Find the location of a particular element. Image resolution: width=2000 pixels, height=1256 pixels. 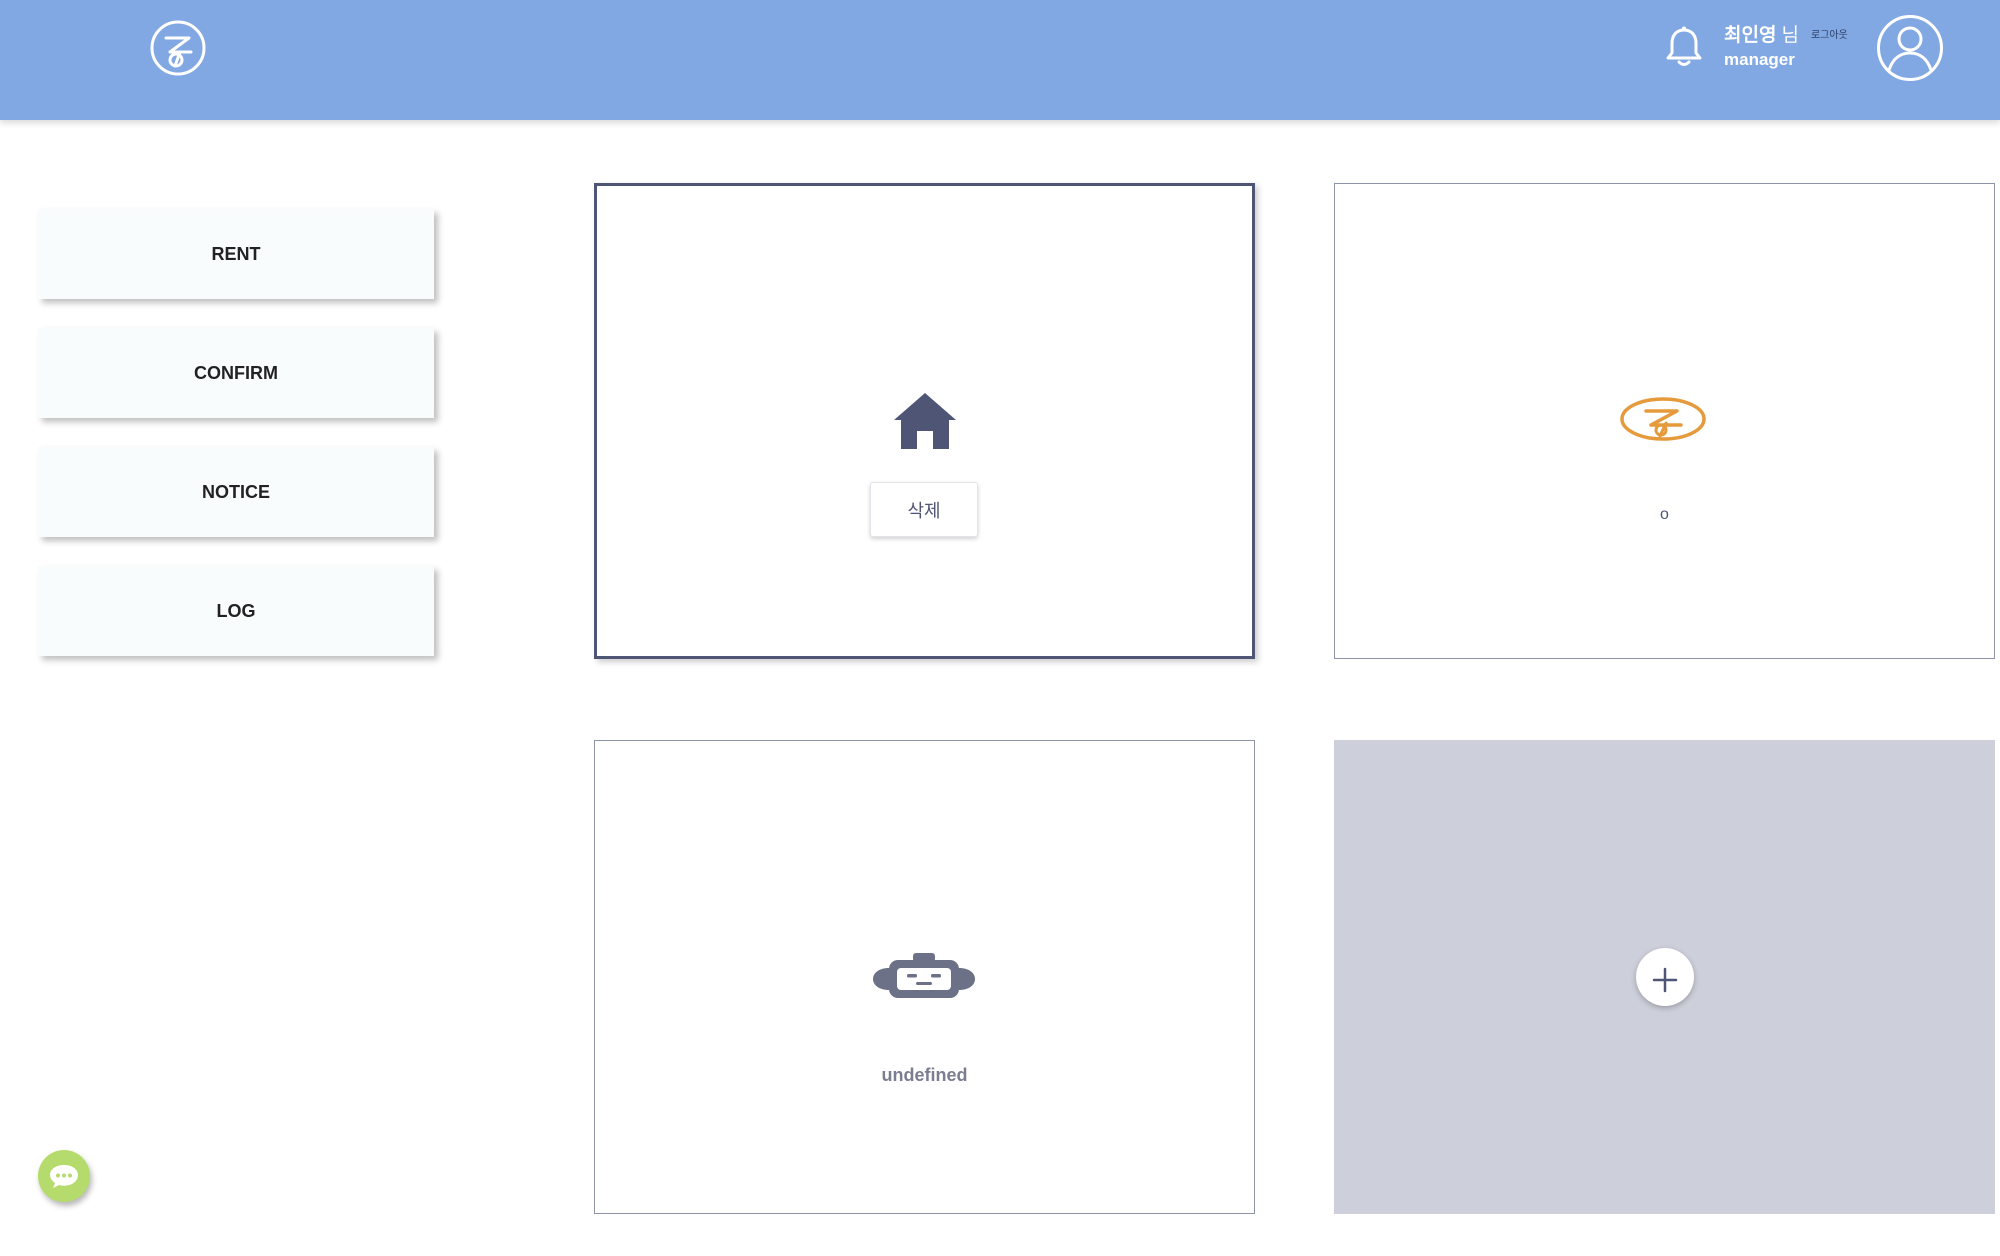

logout-link: 로그아웃 is located at coordinates (1829, 35).